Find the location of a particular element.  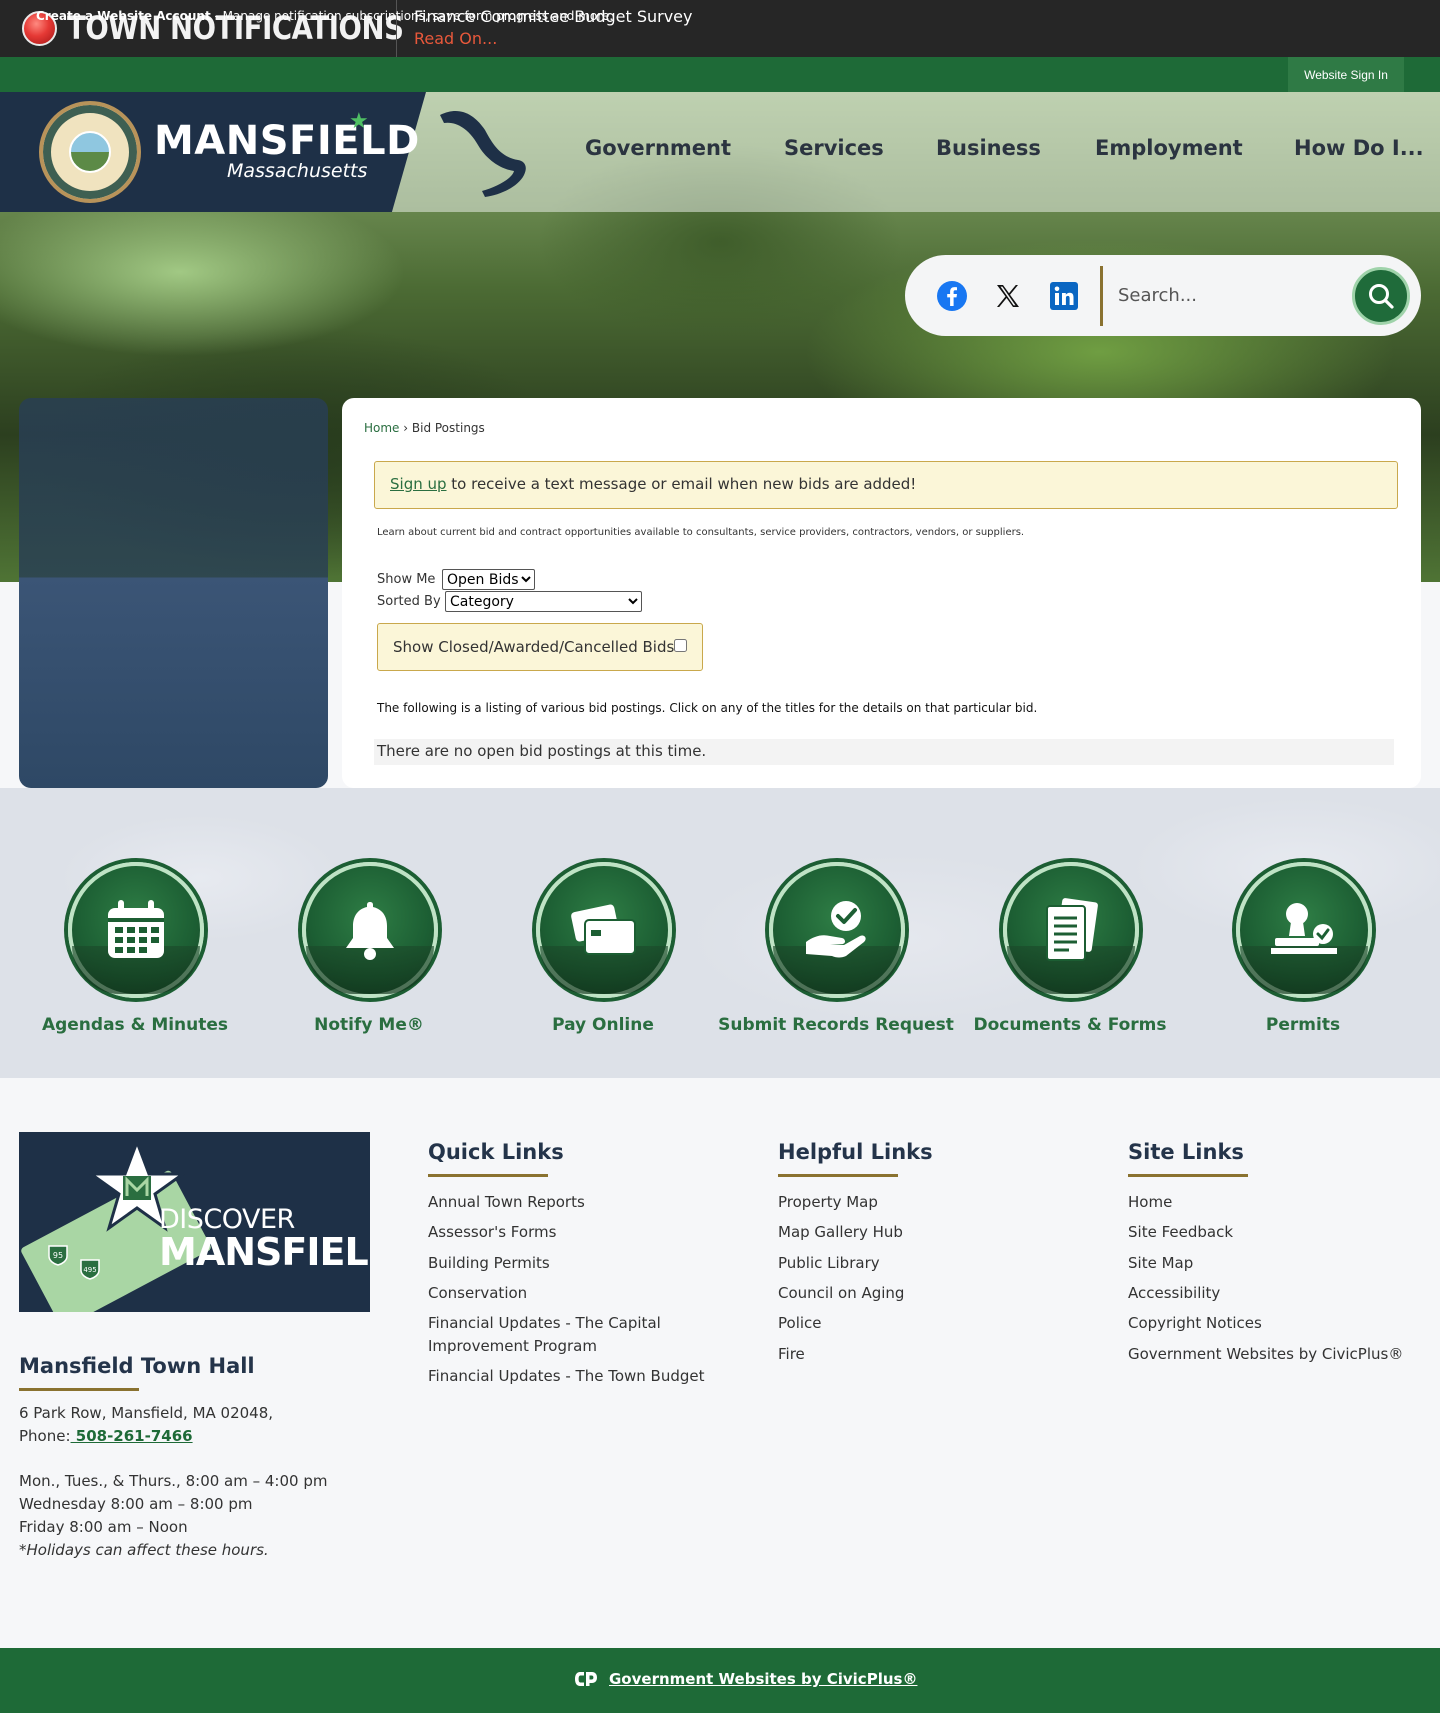

submit-records-request-button is located at coordinates (837, 930).